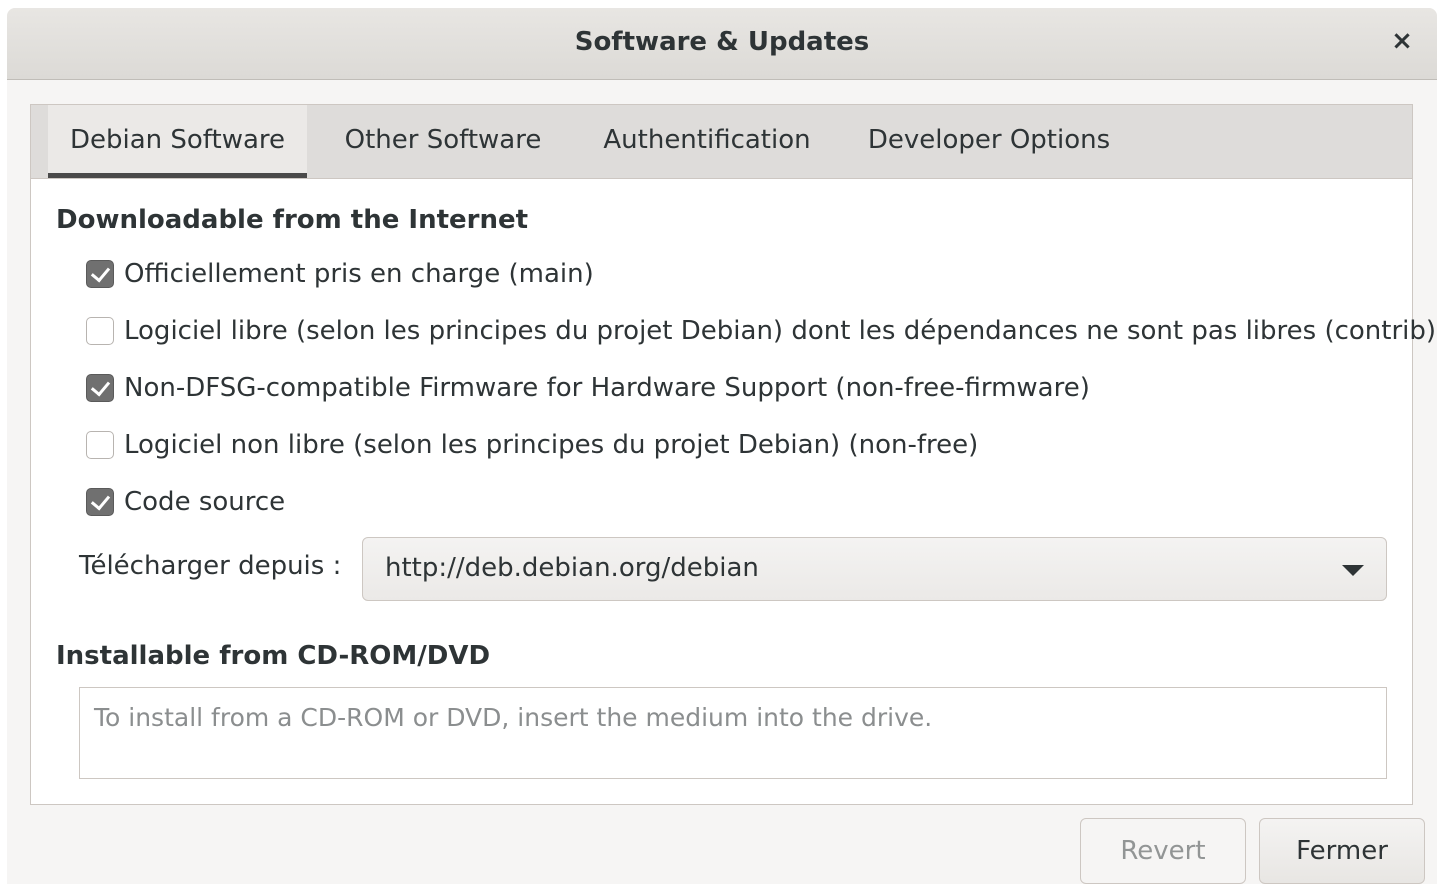  What do you see at coordinates (1353, 570) in the screenshot?
I see `dropdown-arrow-icon` at bounding box center [1353, 570].